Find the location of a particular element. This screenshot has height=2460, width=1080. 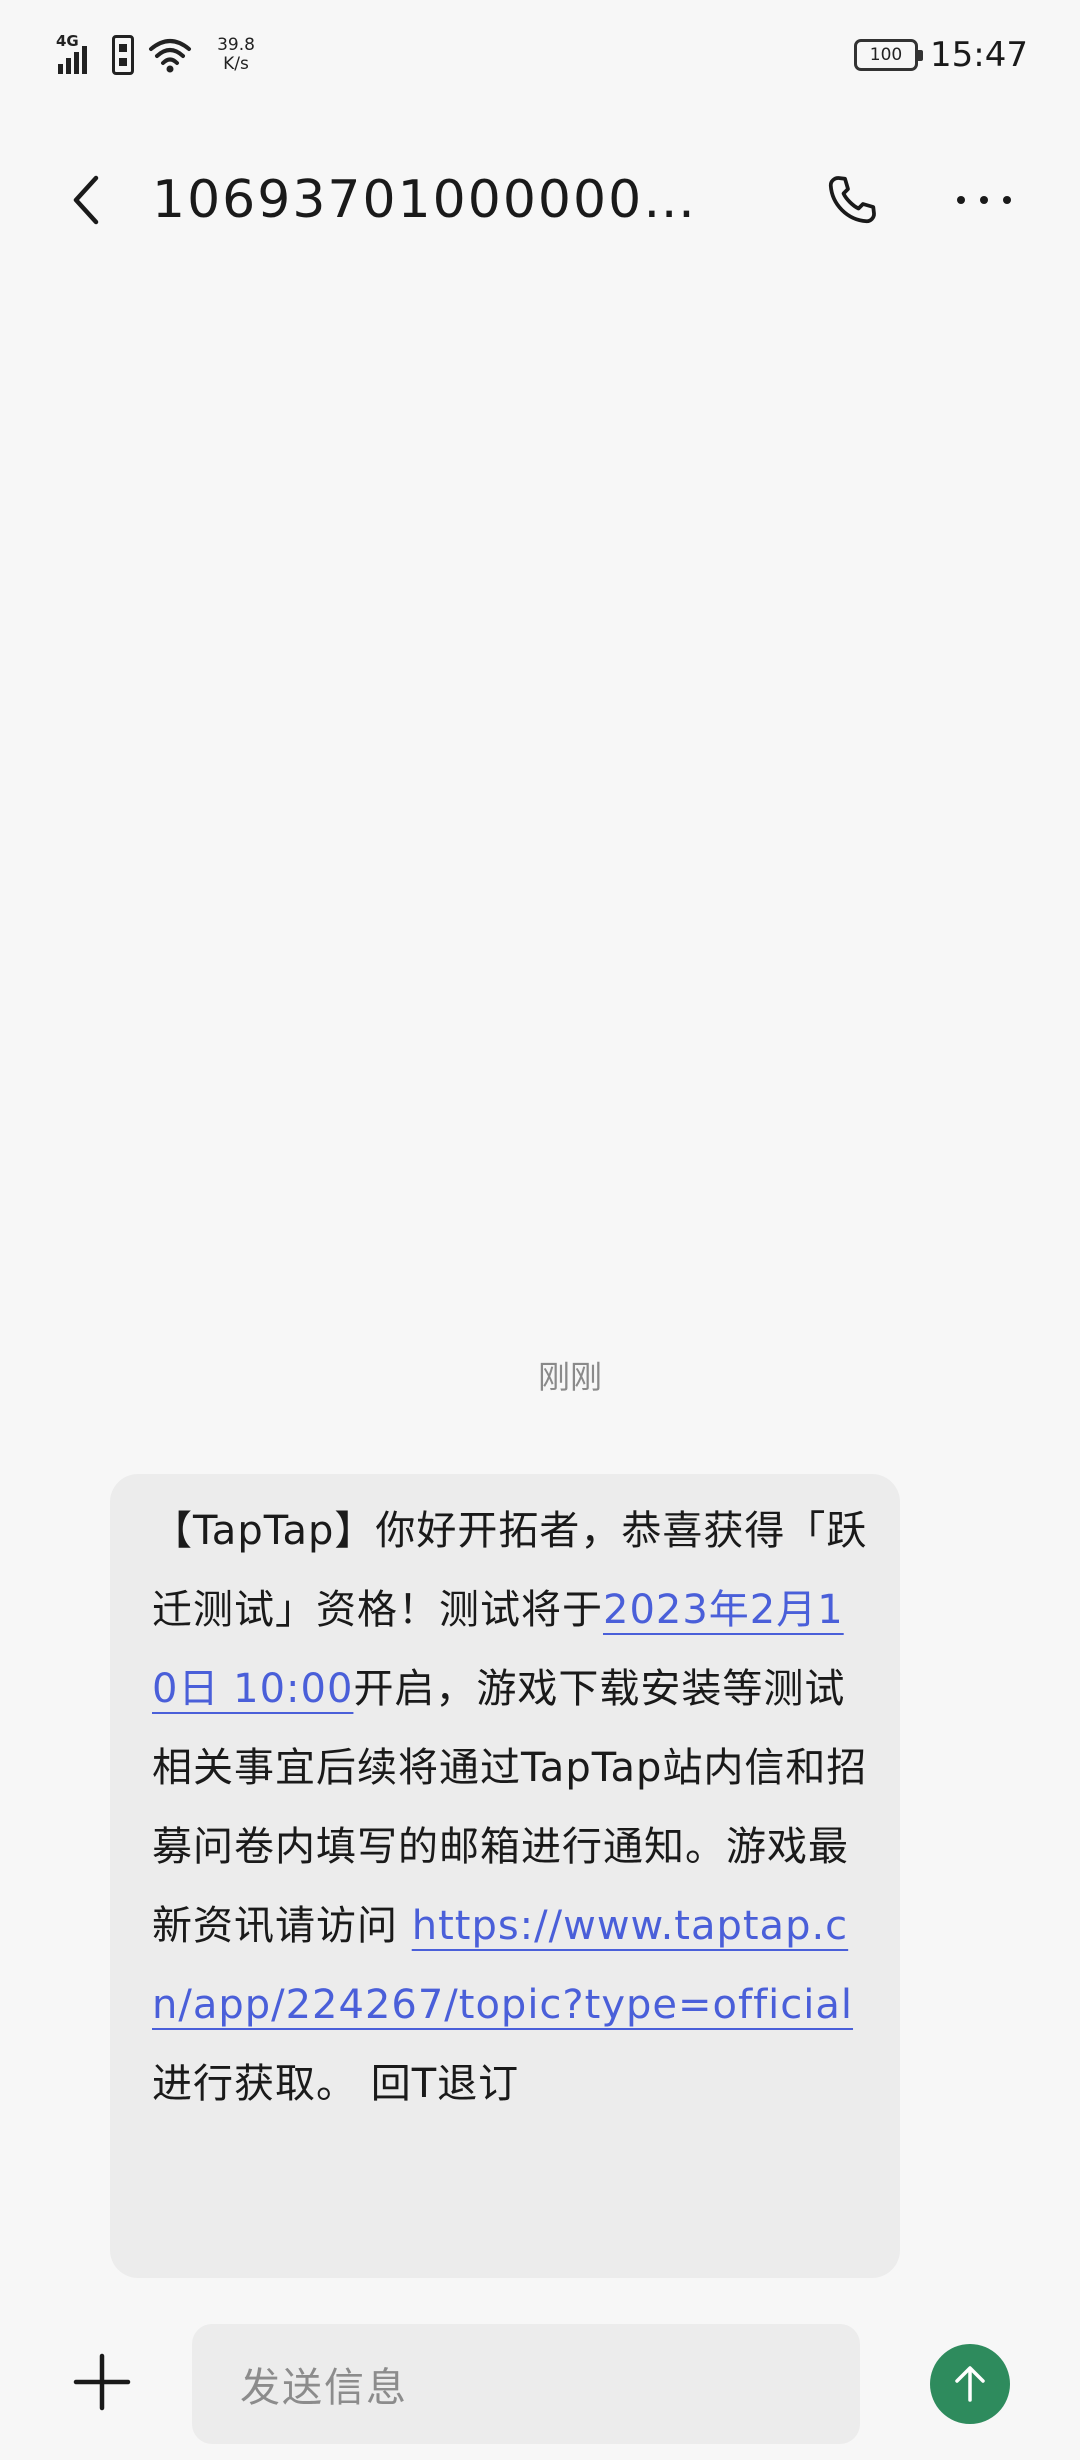

more-options-button is located at coordinates (984, 200).